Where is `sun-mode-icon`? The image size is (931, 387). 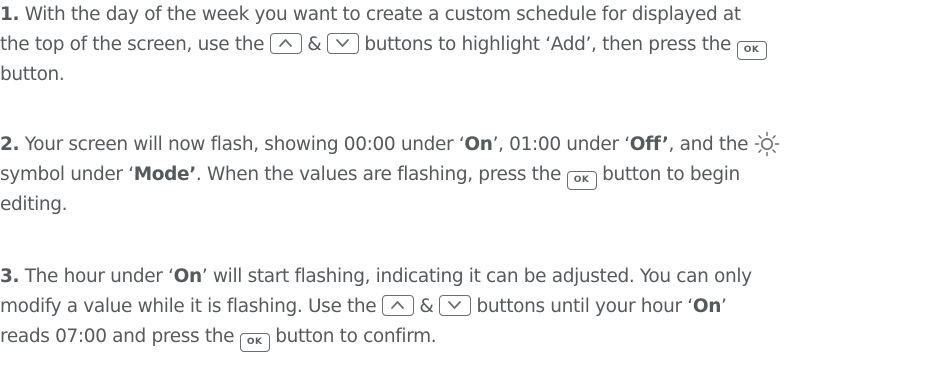 sun-mode-icon is located at coordinates (767, 144).